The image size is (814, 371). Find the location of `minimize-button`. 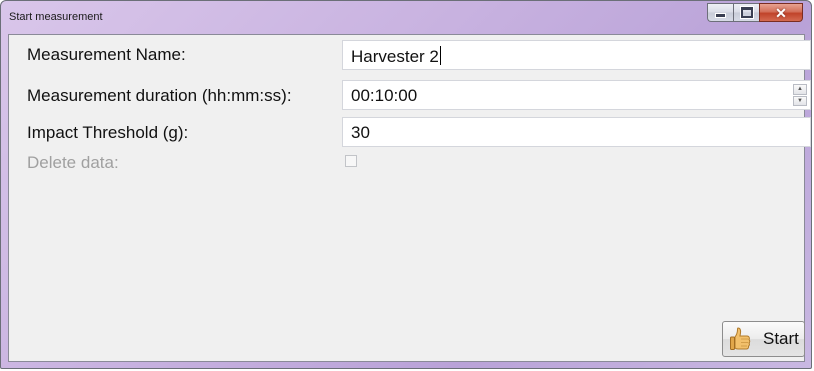

minimize-button is located at coordinates (720, 12).